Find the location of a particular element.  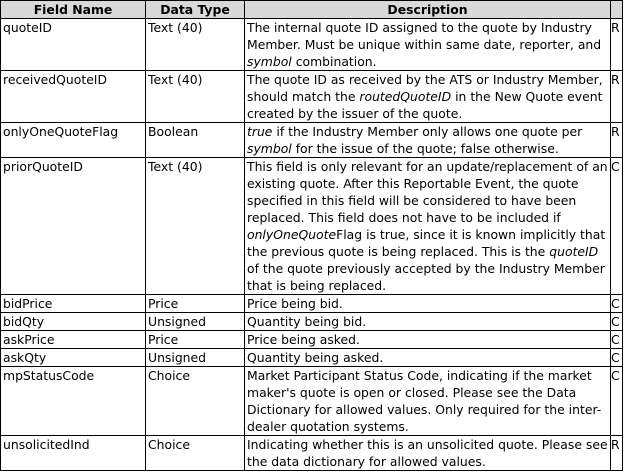

field-name-cell: askPrice is located at coordinates (73, 339).